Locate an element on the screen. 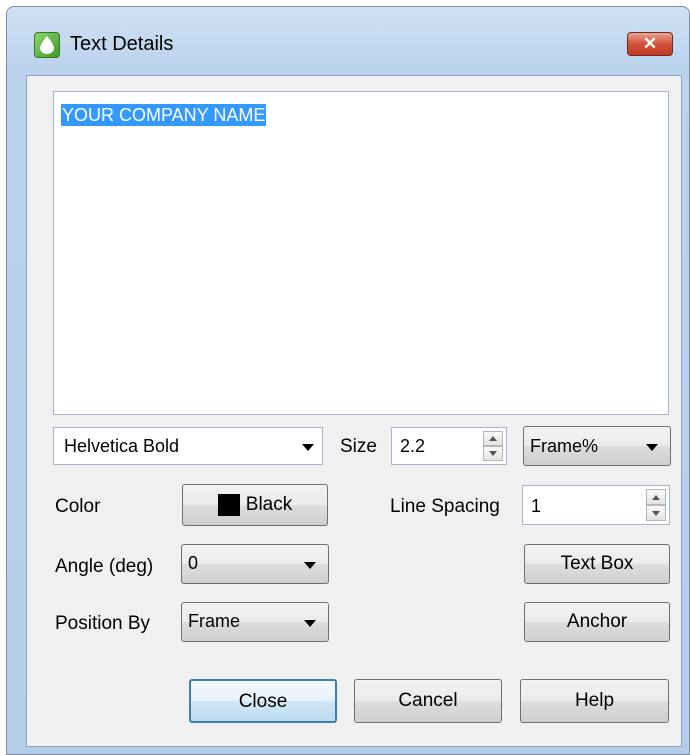  line-spacing-stepper: 1 is located at coordinates (596, 505).